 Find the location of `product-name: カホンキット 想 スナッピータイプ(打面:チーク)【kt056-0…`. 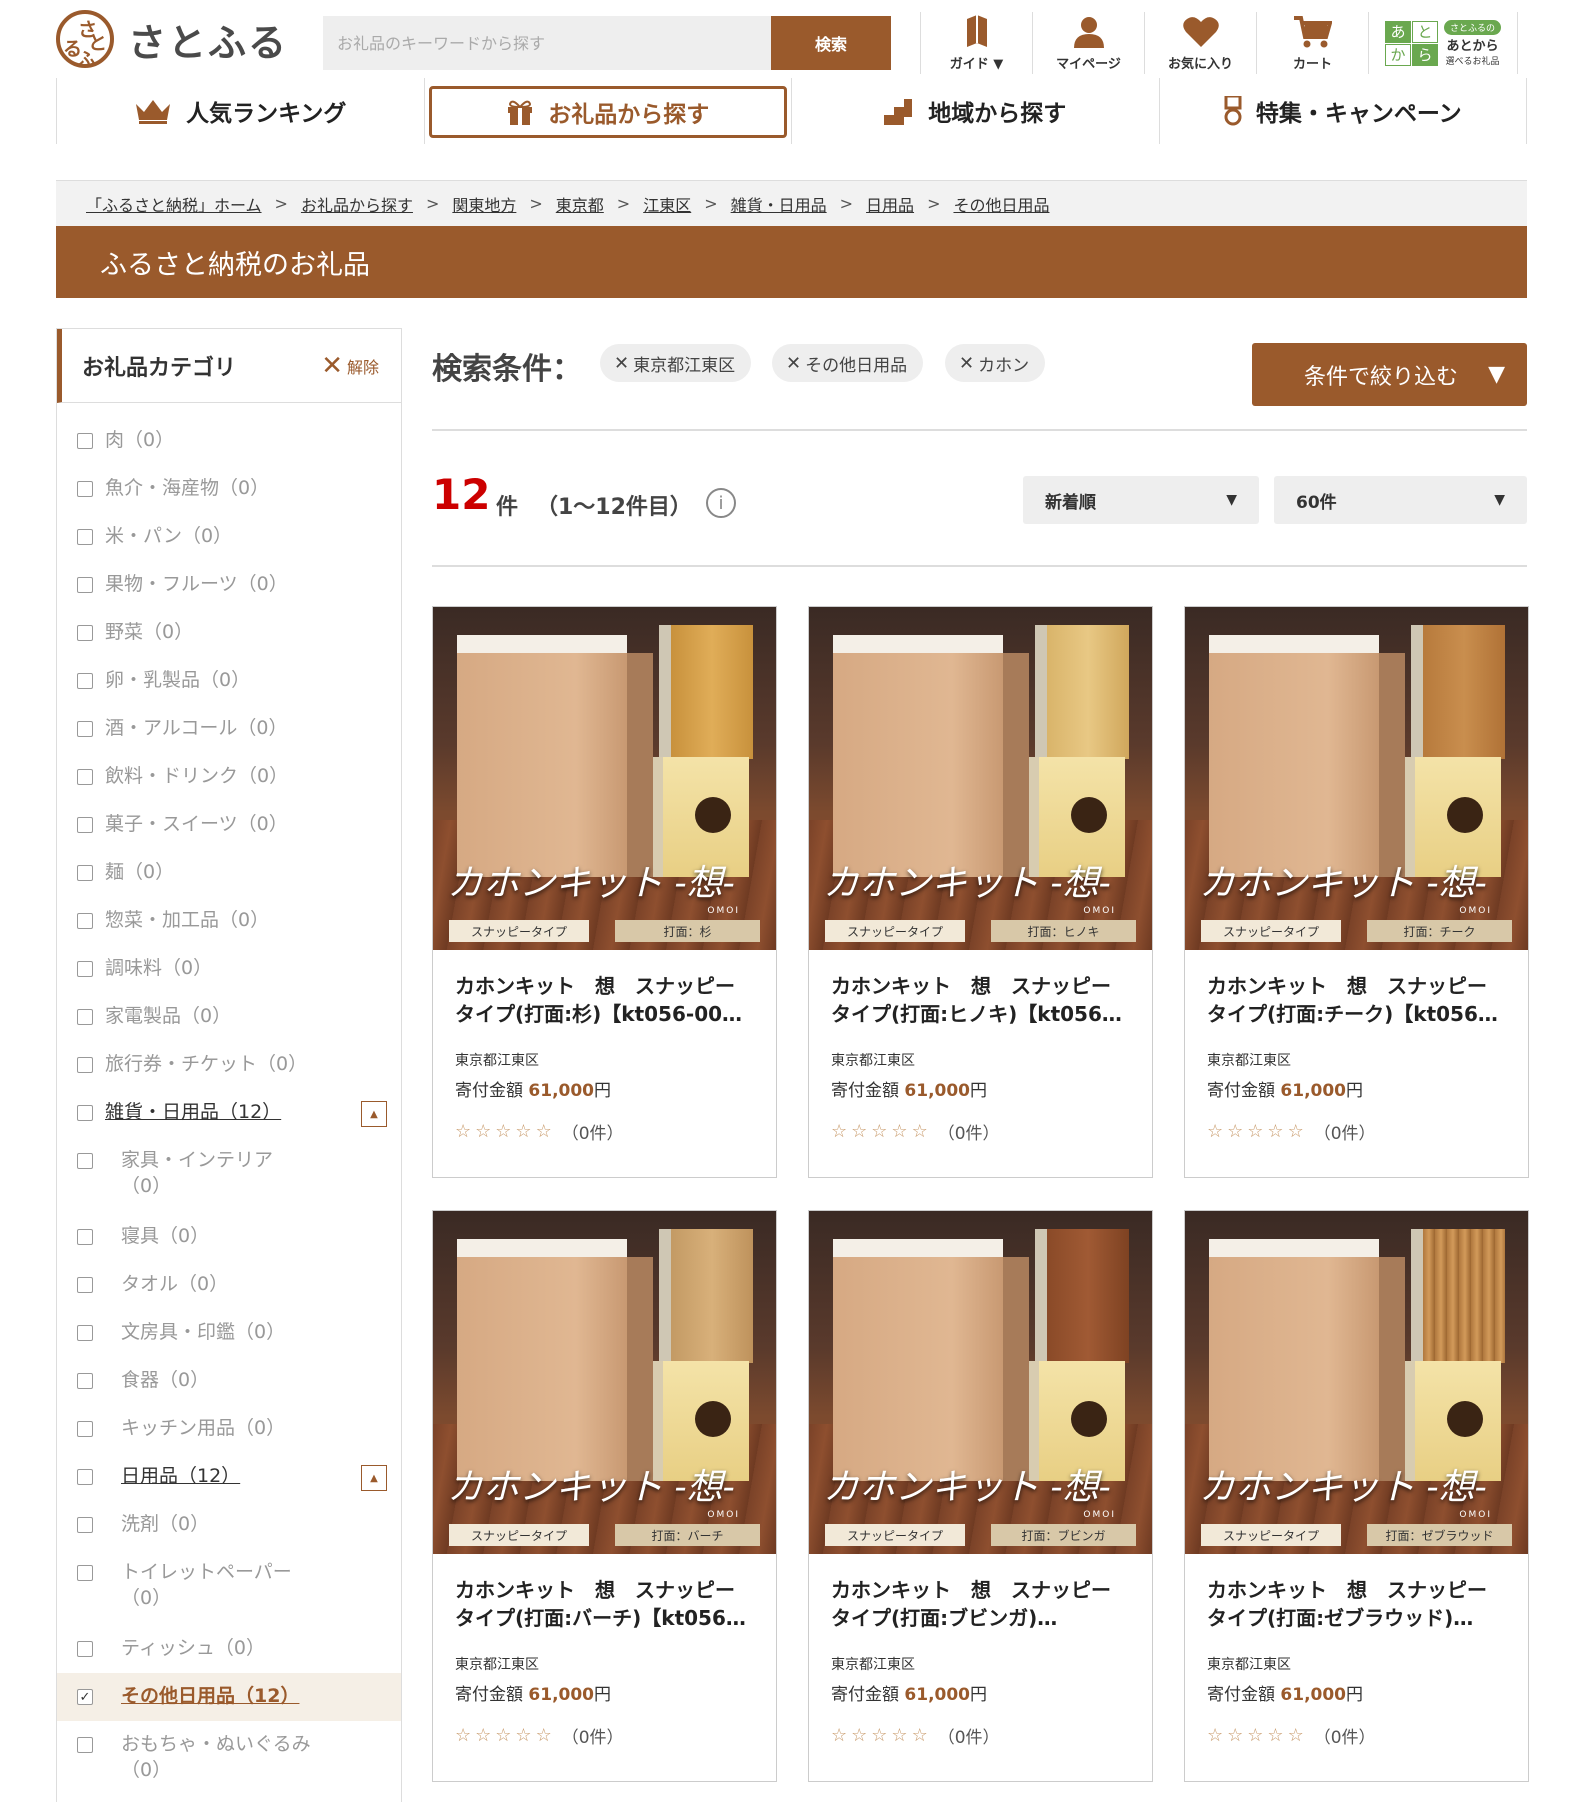

product-name: カホンキット 想 スナッピータイプ(打面:チーク)【kt056-0… is located at coordinates (1356, 1000).